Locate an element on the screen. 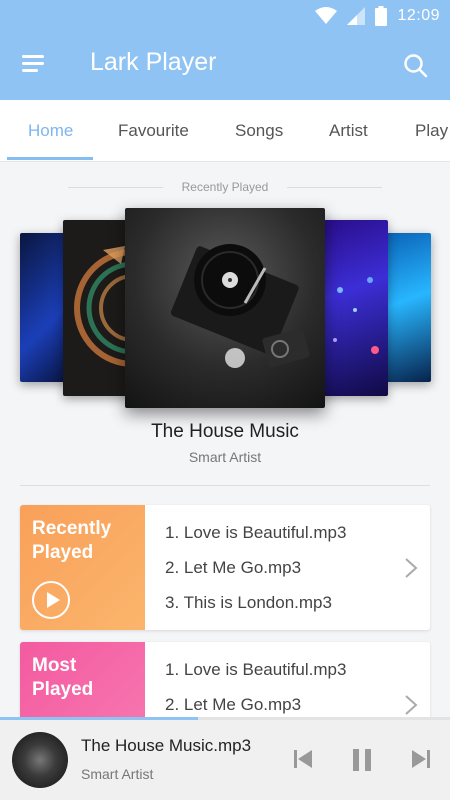 The image size is (450, 800). track-item: 2. Let Me Go.mp3 is located at coordinates (255, 571).